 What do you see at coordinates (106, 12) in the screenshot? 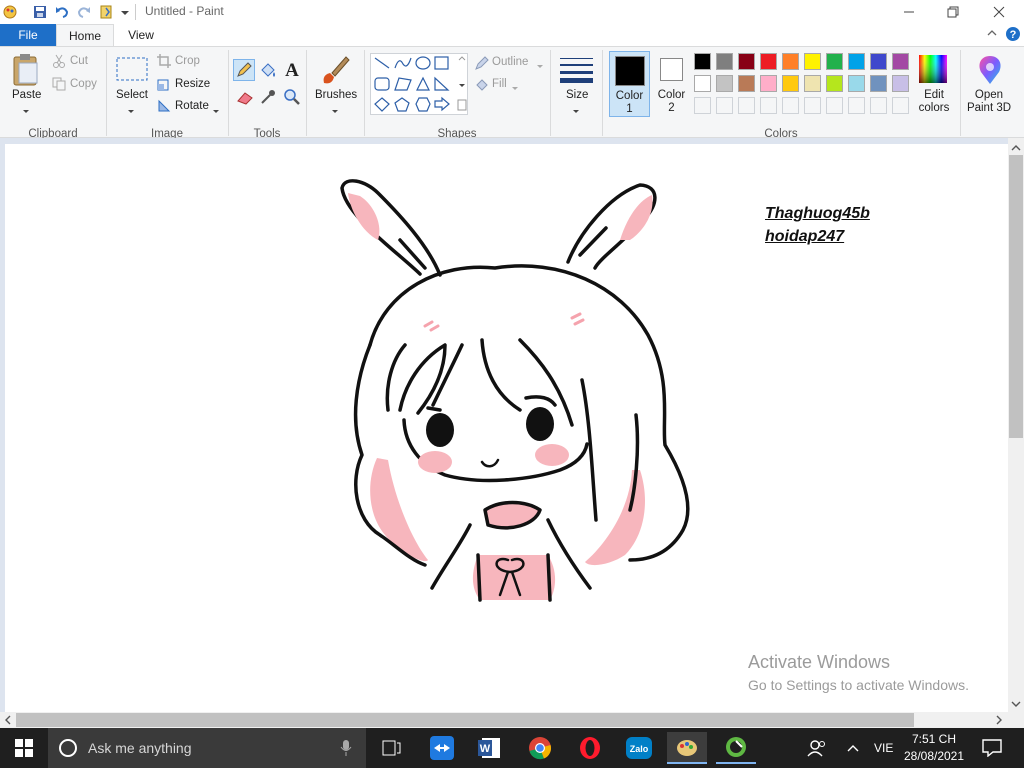
I see `new-file-icon` at bounding box center [106, 12].